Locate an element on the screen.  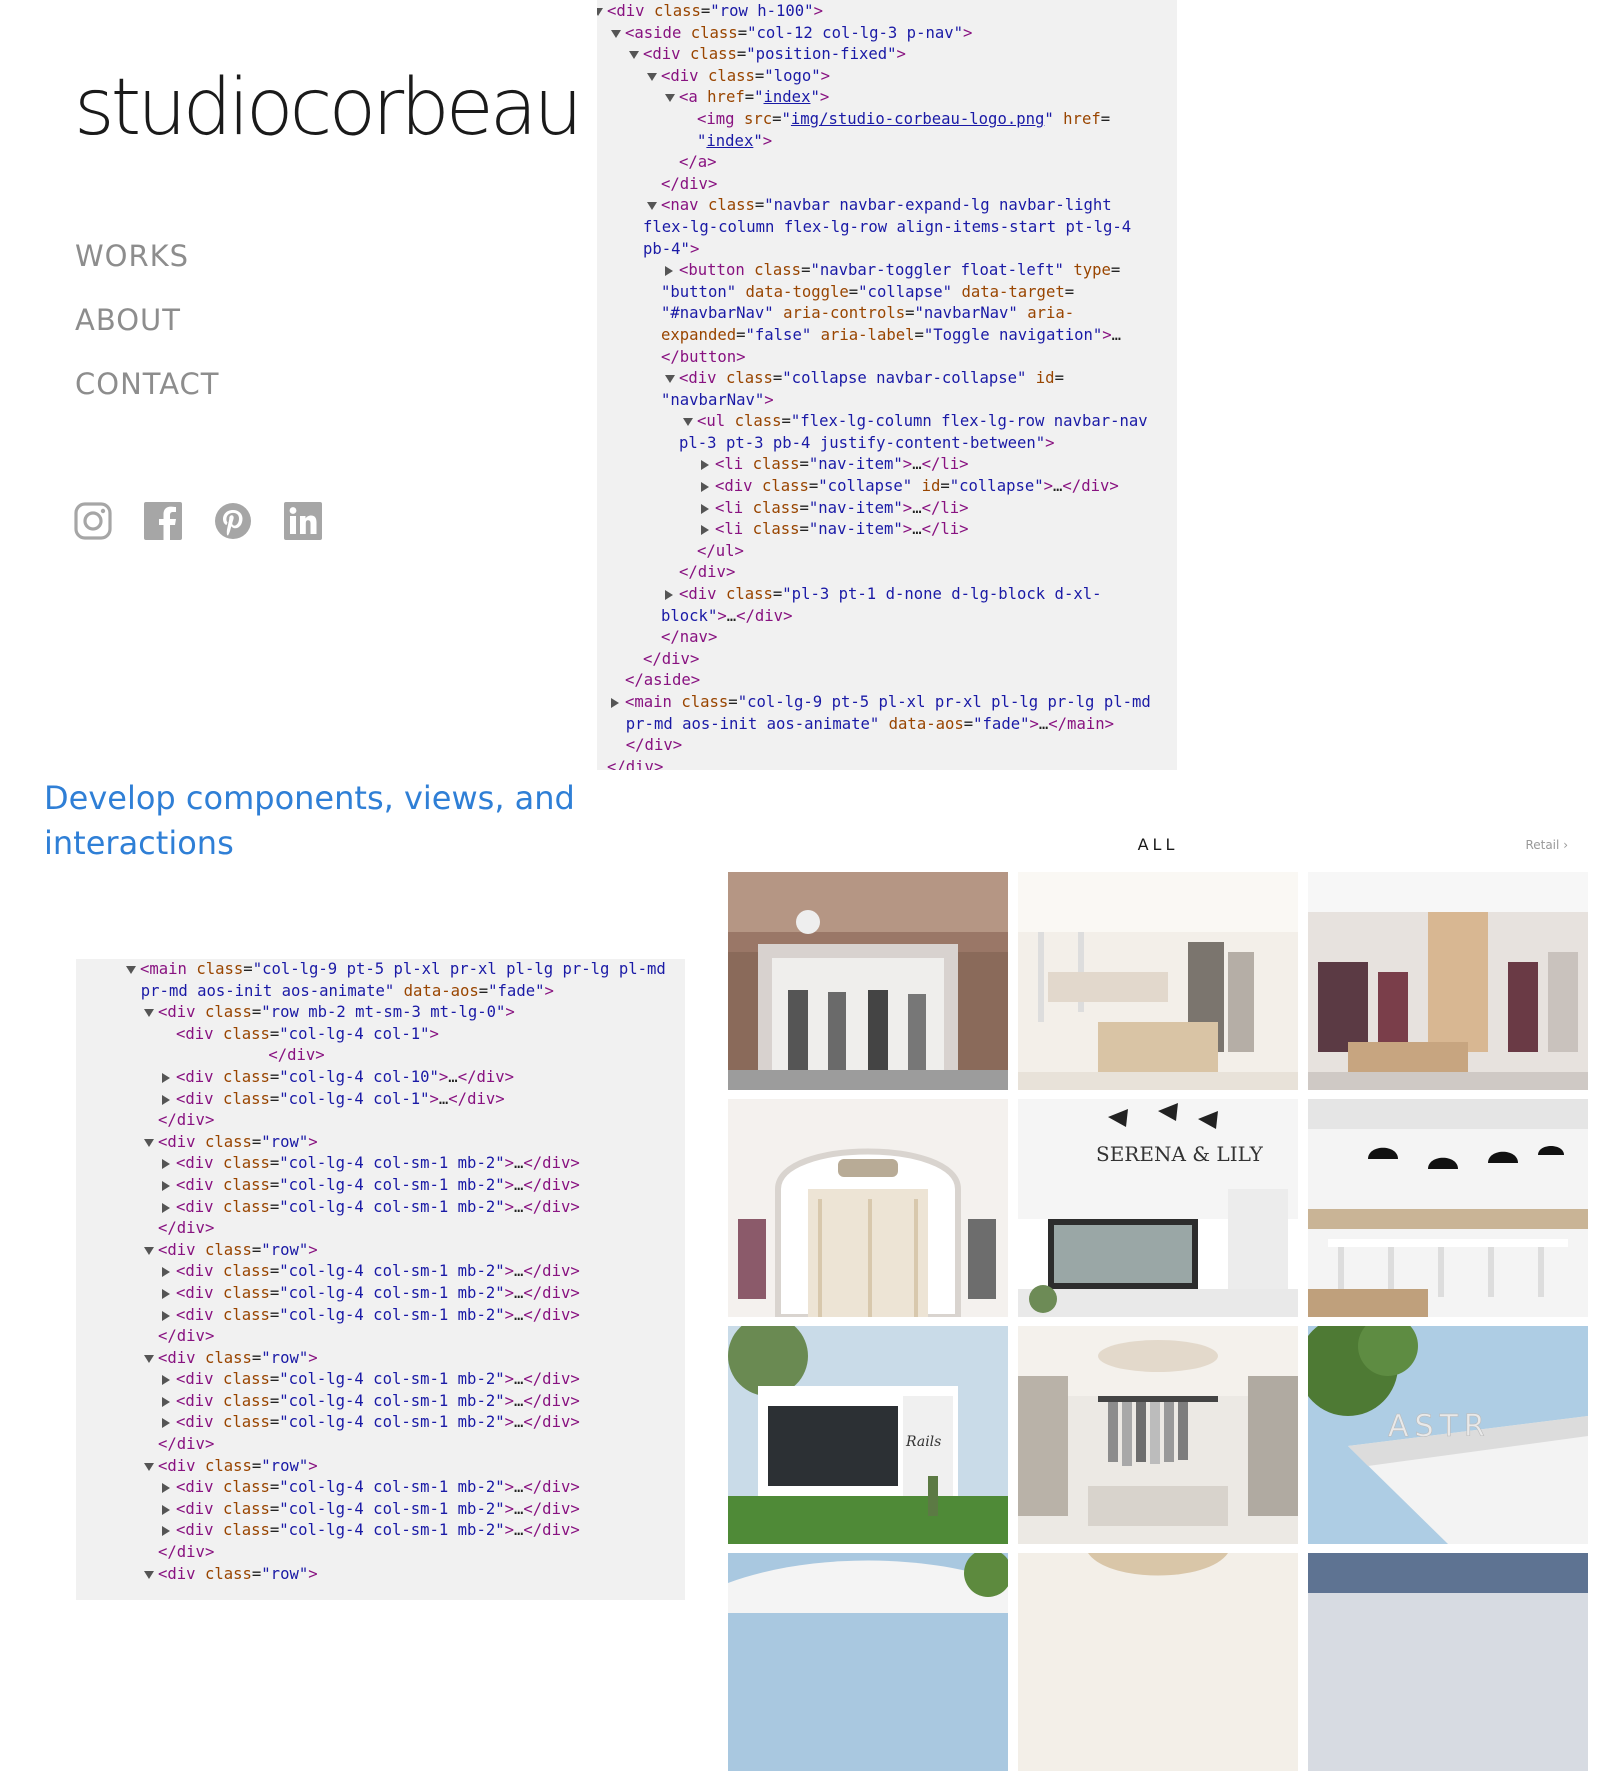
devtools-node-line: </button> is located at coordinates (887, 358).